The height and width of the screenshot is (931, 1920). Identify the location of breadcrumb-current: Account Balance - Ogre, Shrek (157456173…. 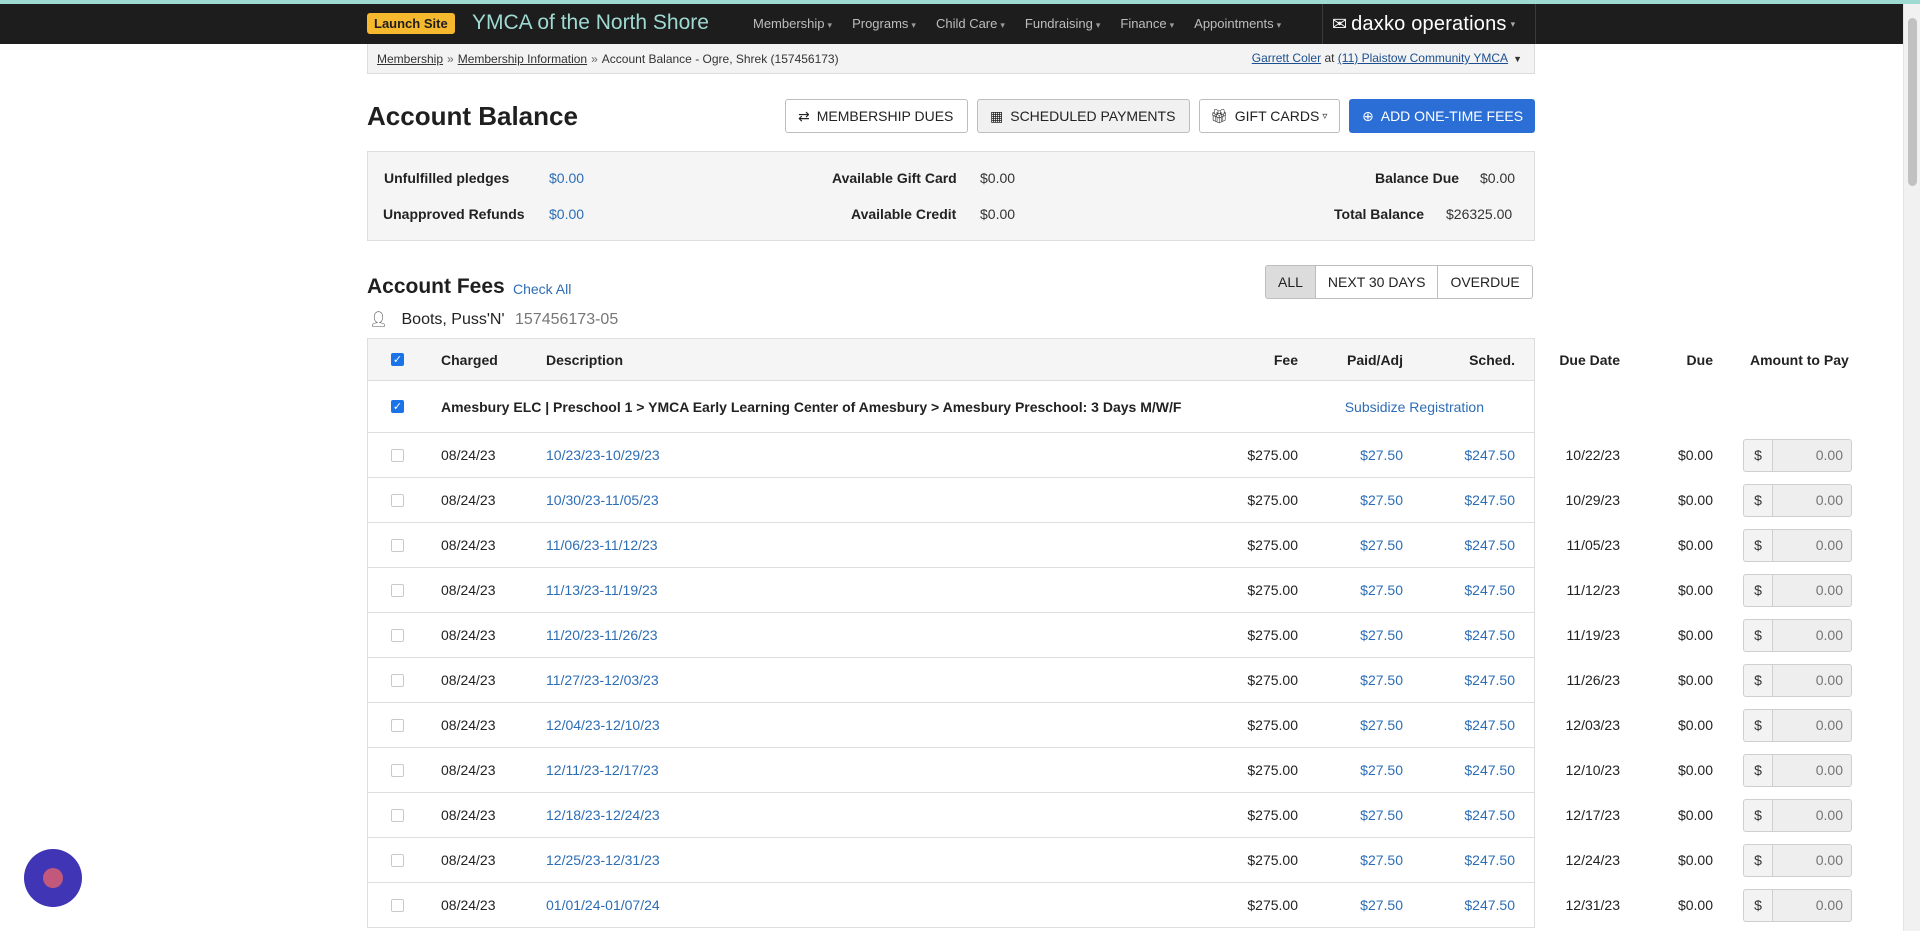
(720, 59).